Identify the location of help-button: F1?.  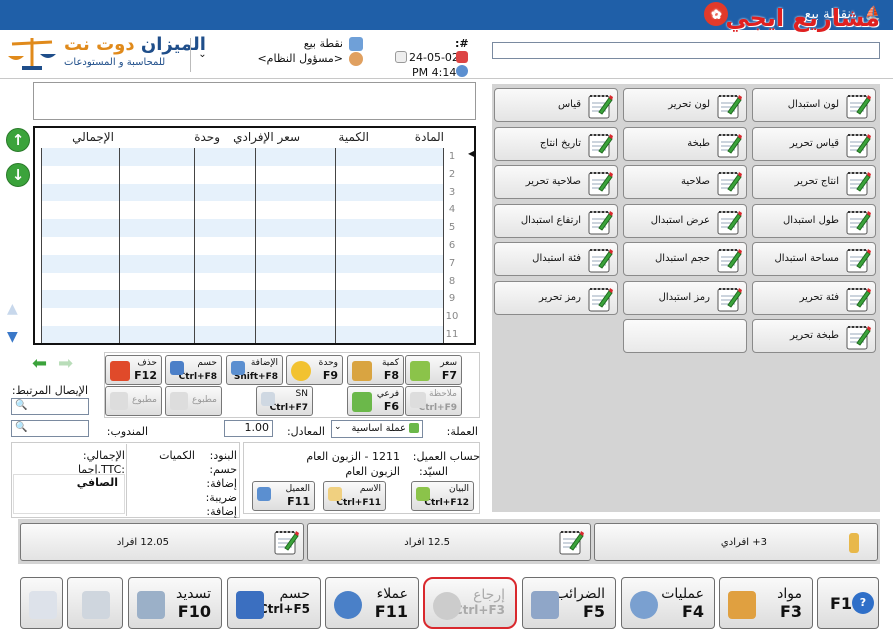
(848, 603).